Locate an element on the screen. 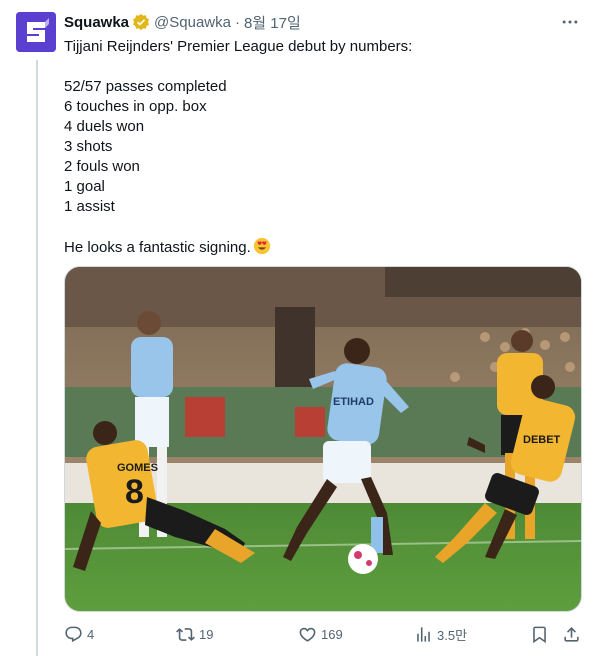  jersey-sponsor: ETIHAD is located at coordinates (353, 402).